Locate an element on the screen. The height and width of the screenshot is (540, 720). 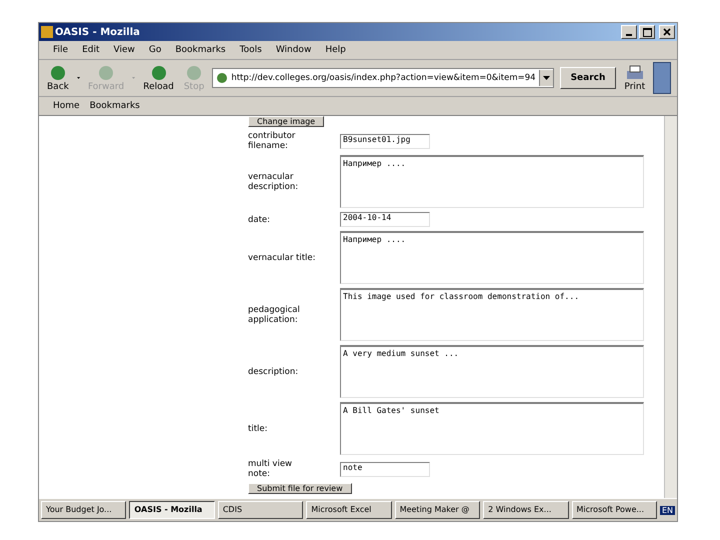
page-icon is located at coordinates (222, 78).